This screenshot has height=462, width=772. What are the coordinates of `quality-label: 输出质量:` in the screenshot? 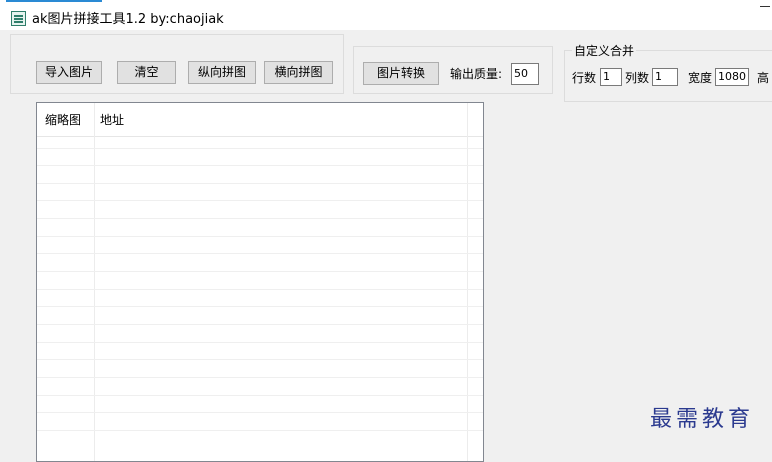 It's located at (476, 74).